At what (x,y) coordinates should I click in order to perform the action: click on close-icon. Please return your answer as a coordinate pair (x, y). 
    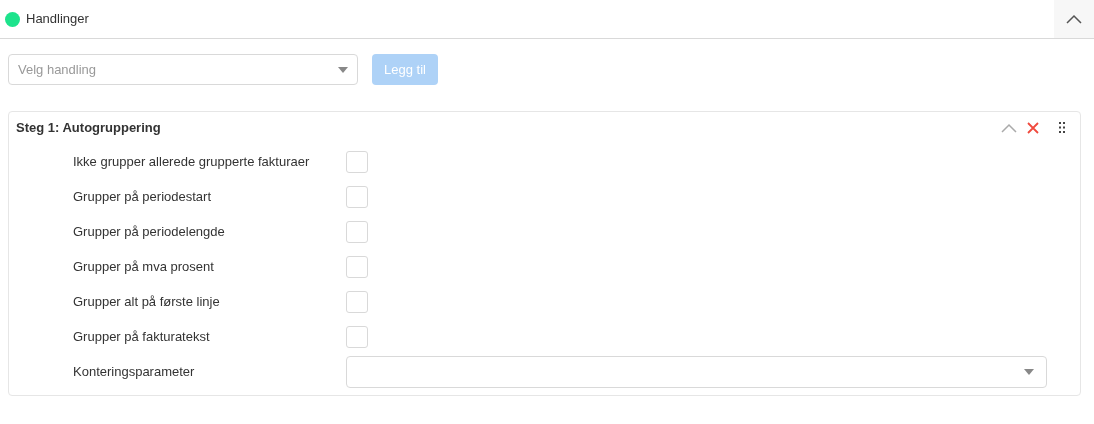
    Looking at the image, I should click on (1033, 128).